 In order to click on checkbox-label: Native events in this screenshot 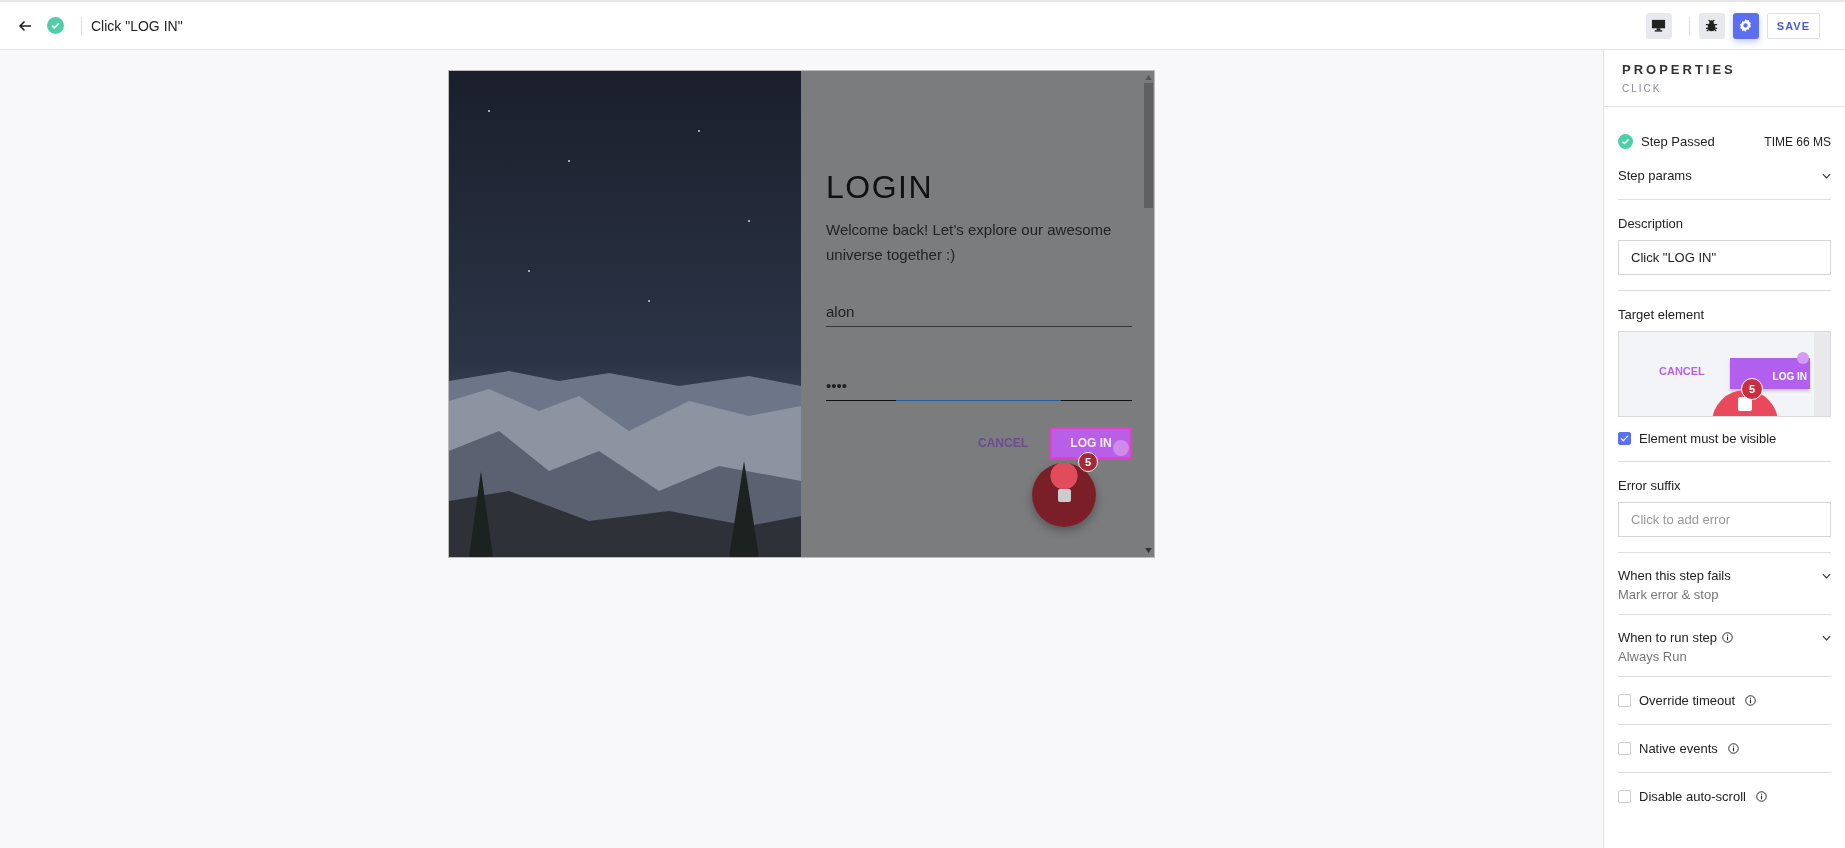, I will do `click(1678, 748)`.